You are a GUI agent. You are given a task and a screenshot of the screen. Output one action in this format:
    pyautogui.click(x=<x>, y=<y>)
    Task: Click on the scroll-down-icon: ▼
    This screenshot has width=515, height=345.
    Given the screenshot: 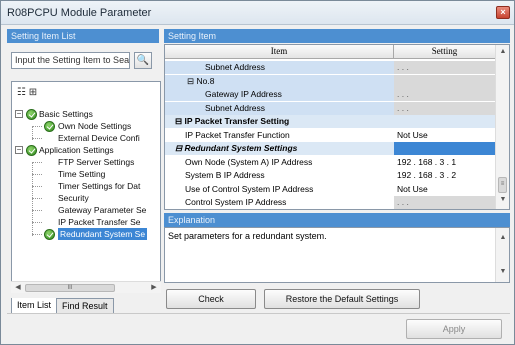 What is the action you would take?
    pyautogui.click(x=503, y=201)
    